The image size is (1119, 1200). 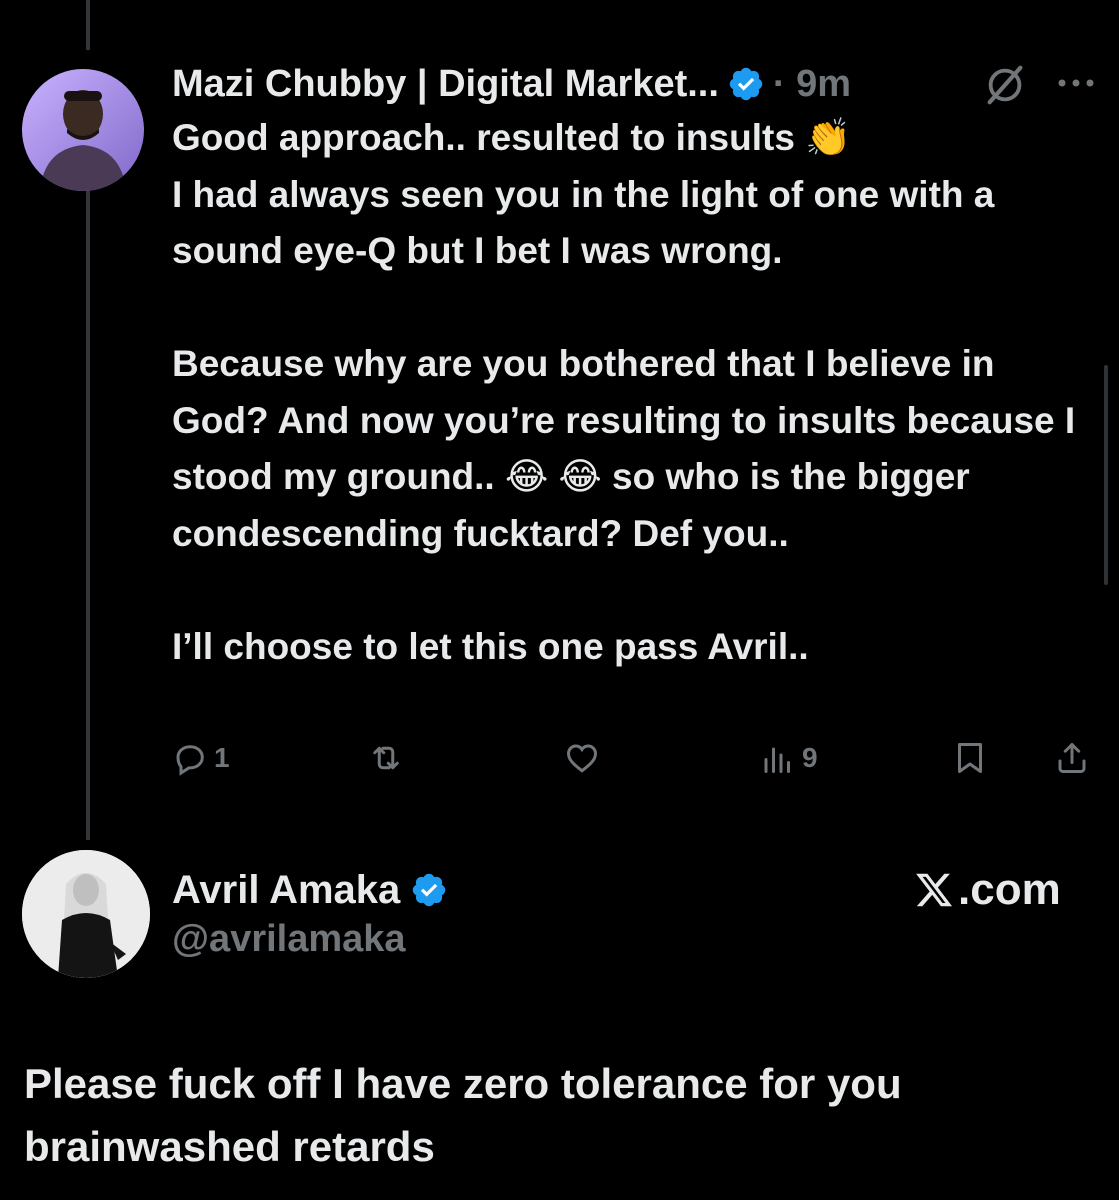 I want to click on bookmark-icon, so click(x=970, y=758).